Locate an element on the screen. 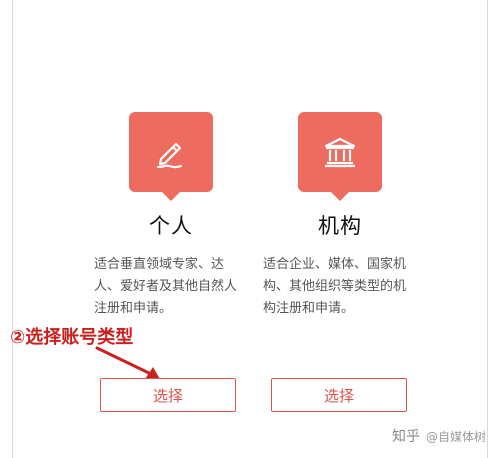 The width and height of the screenshot is (500, 458). watermark: 知乎 @自媒体树 is located at coordinates (439, 436).